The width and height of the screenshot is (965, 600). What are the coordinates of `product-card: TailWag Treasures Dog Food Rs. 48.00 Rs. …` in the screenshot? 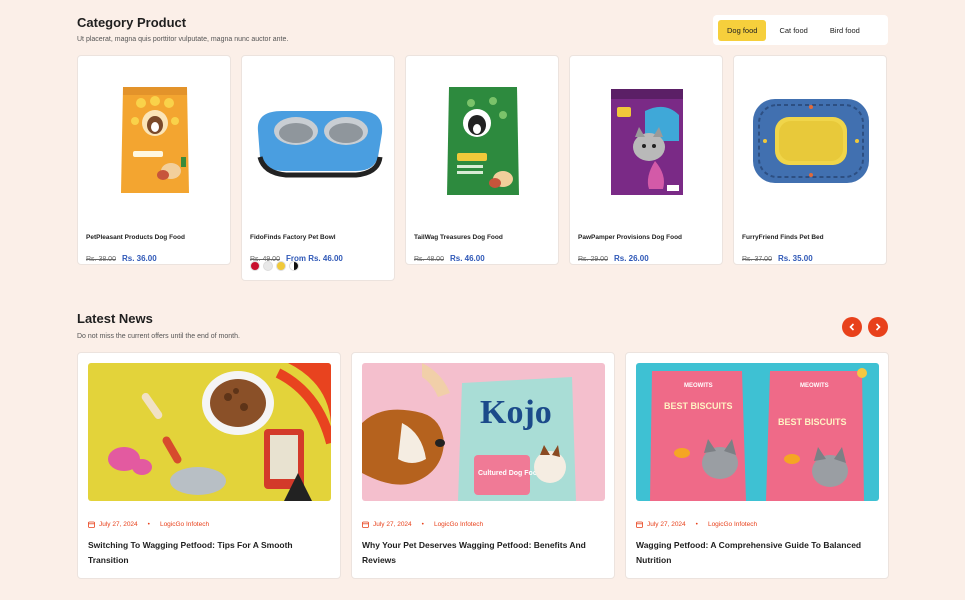 It's located at (482, 160).